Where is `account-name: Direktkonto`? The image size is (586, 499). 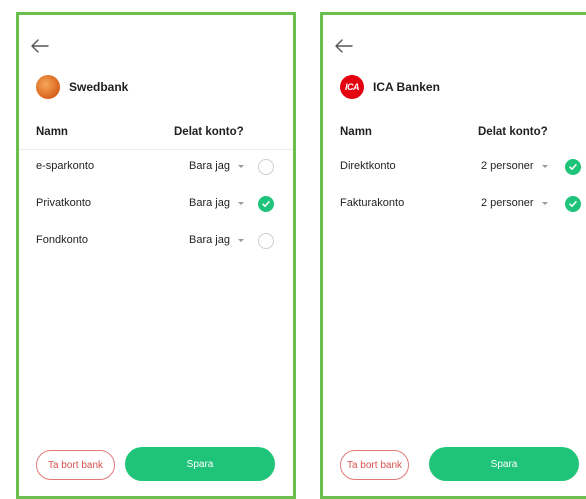 account-name: Direktkonto is located at coordinates (368, 166).